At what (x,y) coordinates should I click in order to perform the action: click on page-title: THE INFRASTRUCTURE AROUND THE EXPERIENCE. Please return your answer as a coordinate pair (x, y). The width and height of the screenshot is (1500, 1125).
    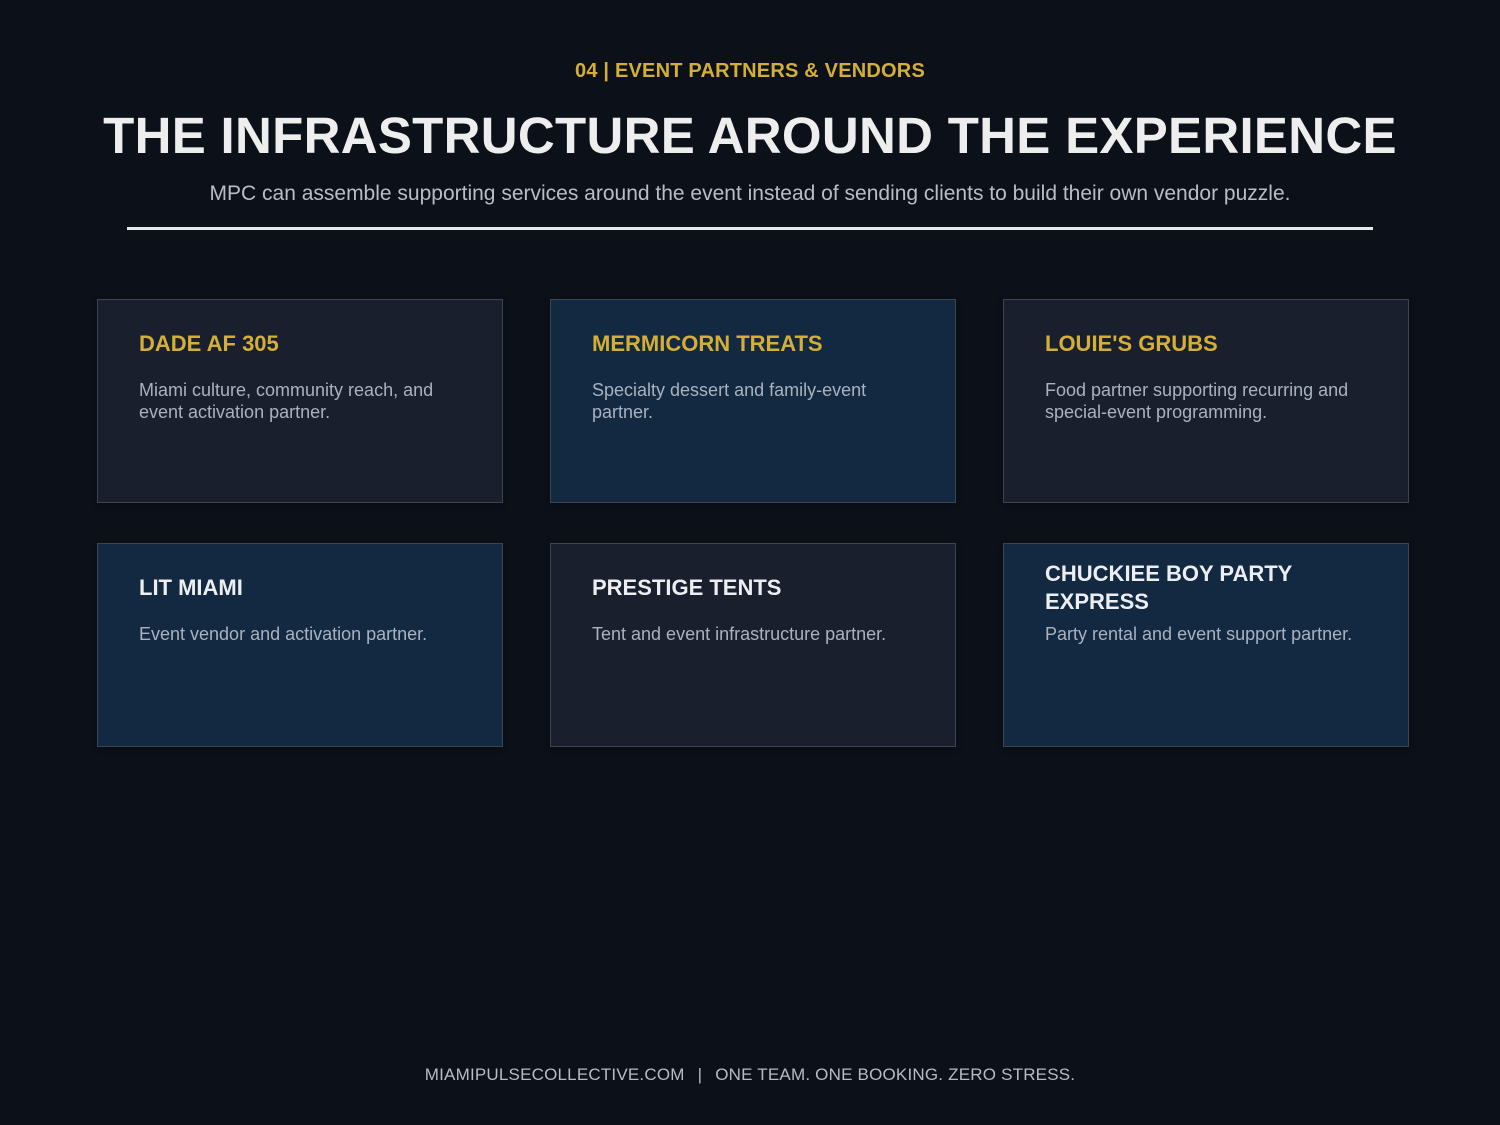
    Looking at the image, I should click on (750, 135).